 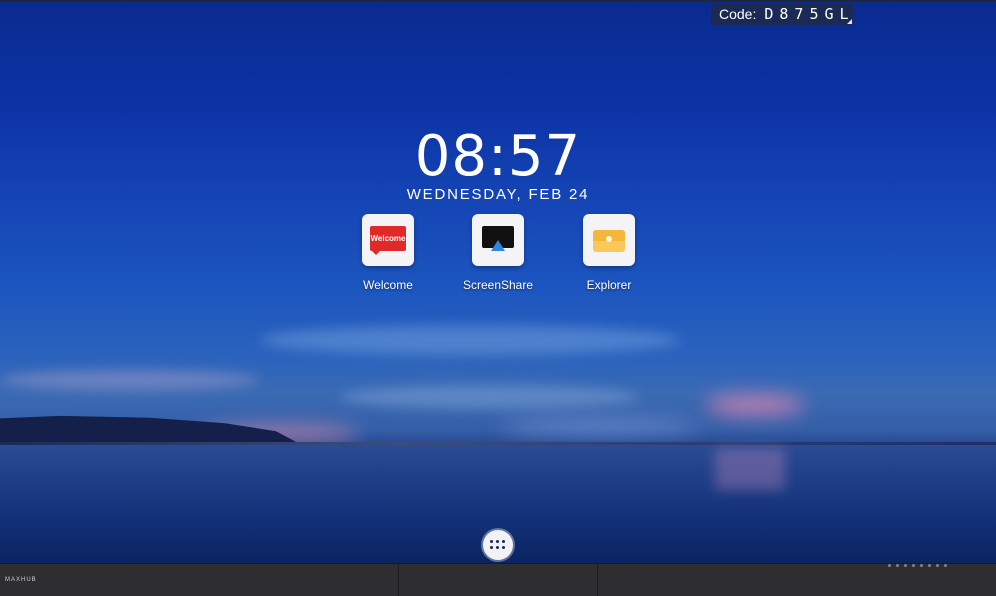 I want to click on share-arrow, so click(x=498, y=245).